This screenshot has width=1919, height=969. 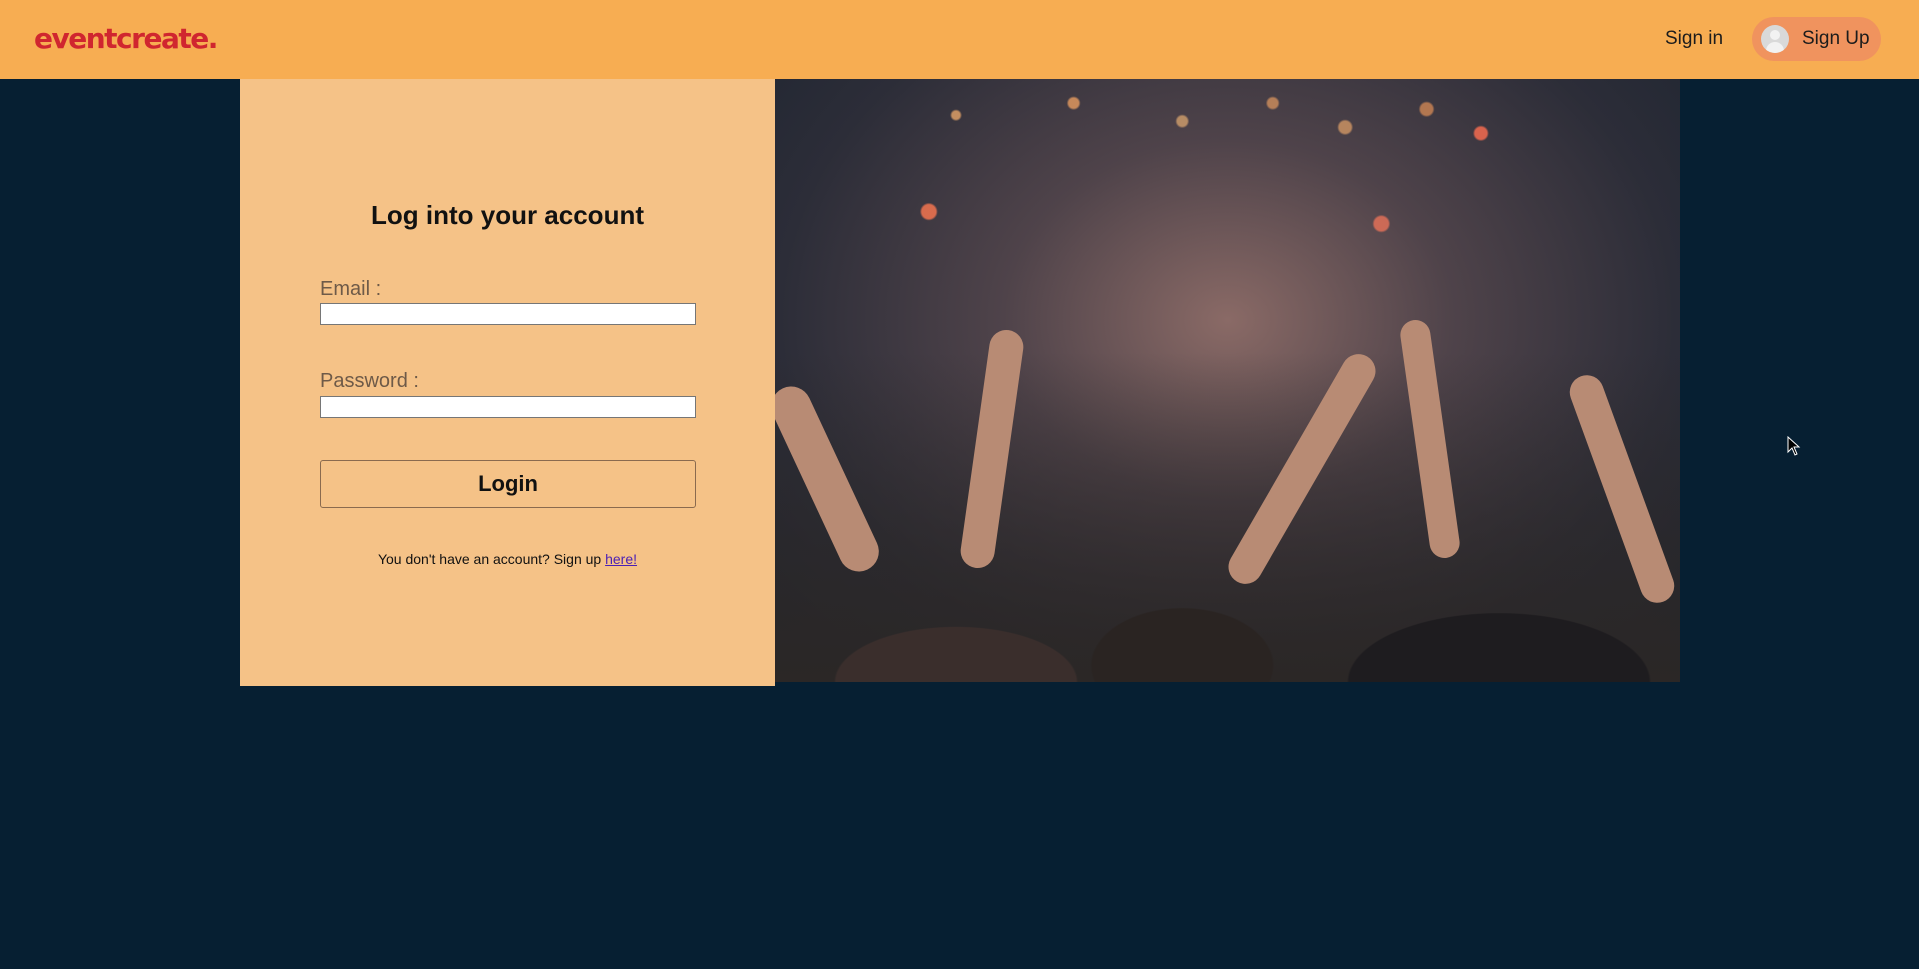 I want to click on login-title: Log into your account, so click(x=507, y=215).